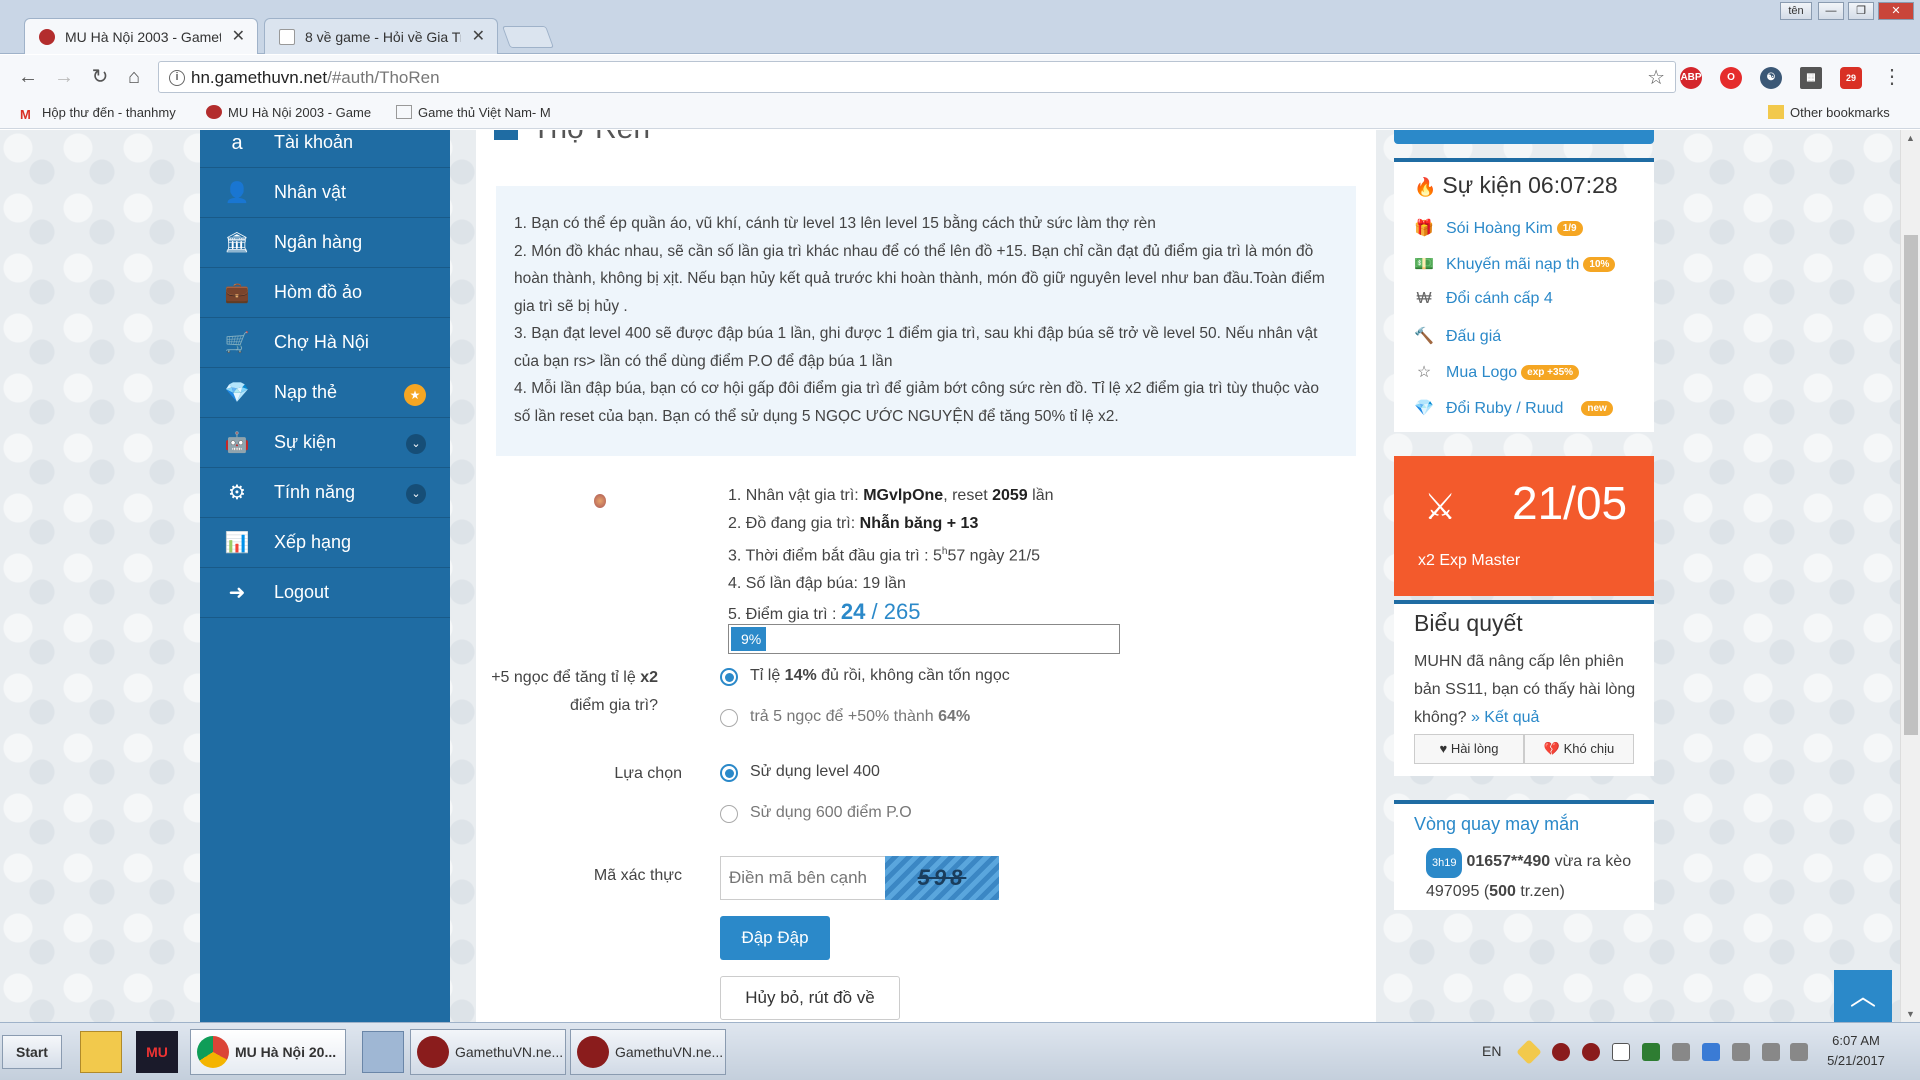 The width and height of the screenshot is (1920, 1080). What do you see at coordinates (1656, 77) in the screenshot?
I see `bookmark-star-icon: ☆` at bounding box center [1656, 77].